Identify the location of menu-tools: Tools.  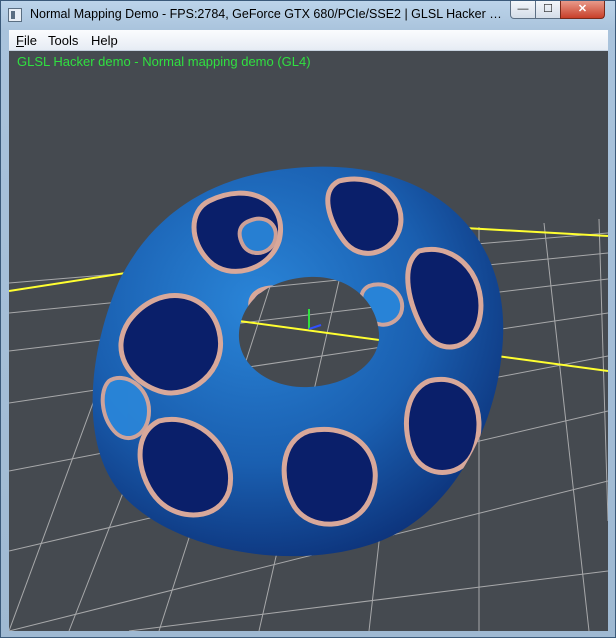
(63, 40).